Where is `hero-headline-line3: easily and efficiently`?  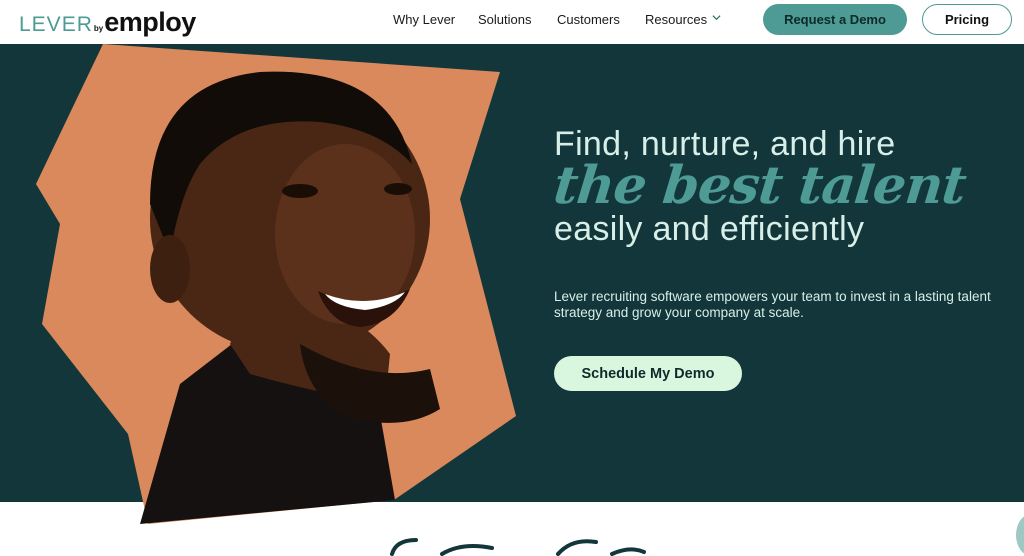 hero-headline-line3: easily and efficiently is located at coordinates (709, 229).